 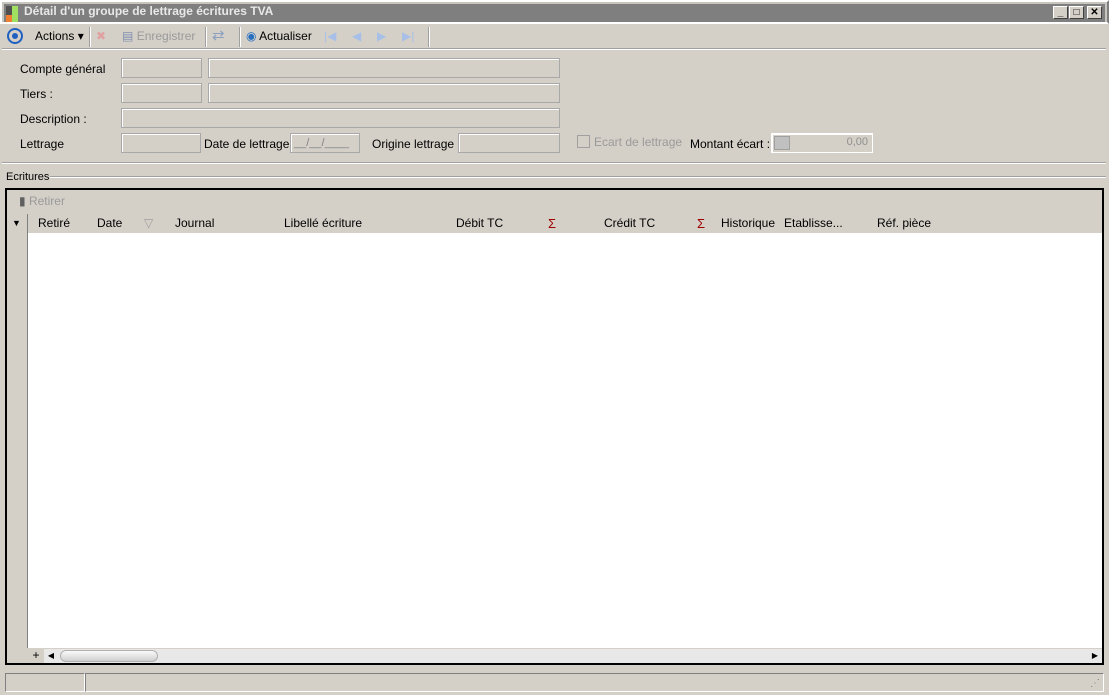 I want to click on lettrage-field, so click(x=161, y=143).